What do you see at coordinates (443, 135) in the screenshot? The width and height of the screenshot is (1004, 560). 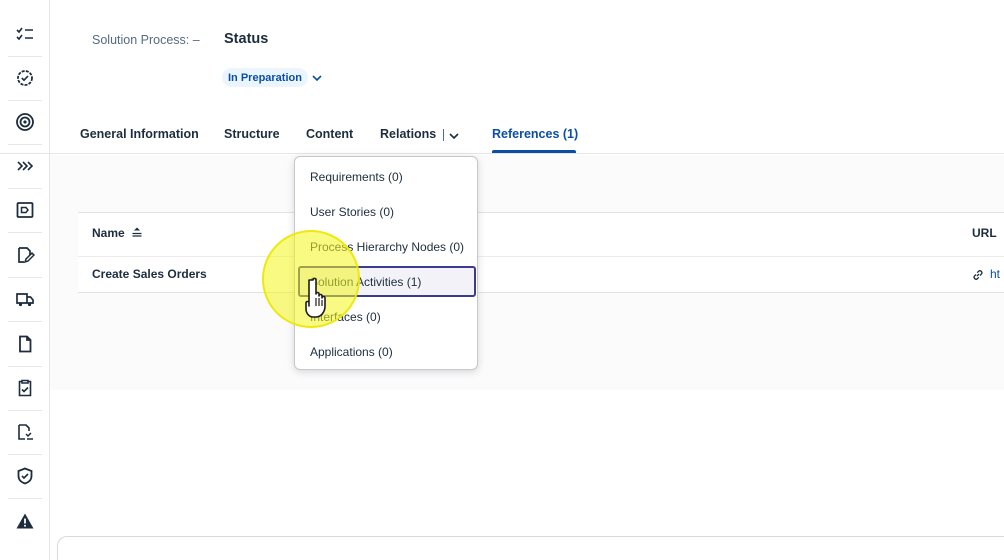 I see `tab-divider` at bounding box center [443, 135].